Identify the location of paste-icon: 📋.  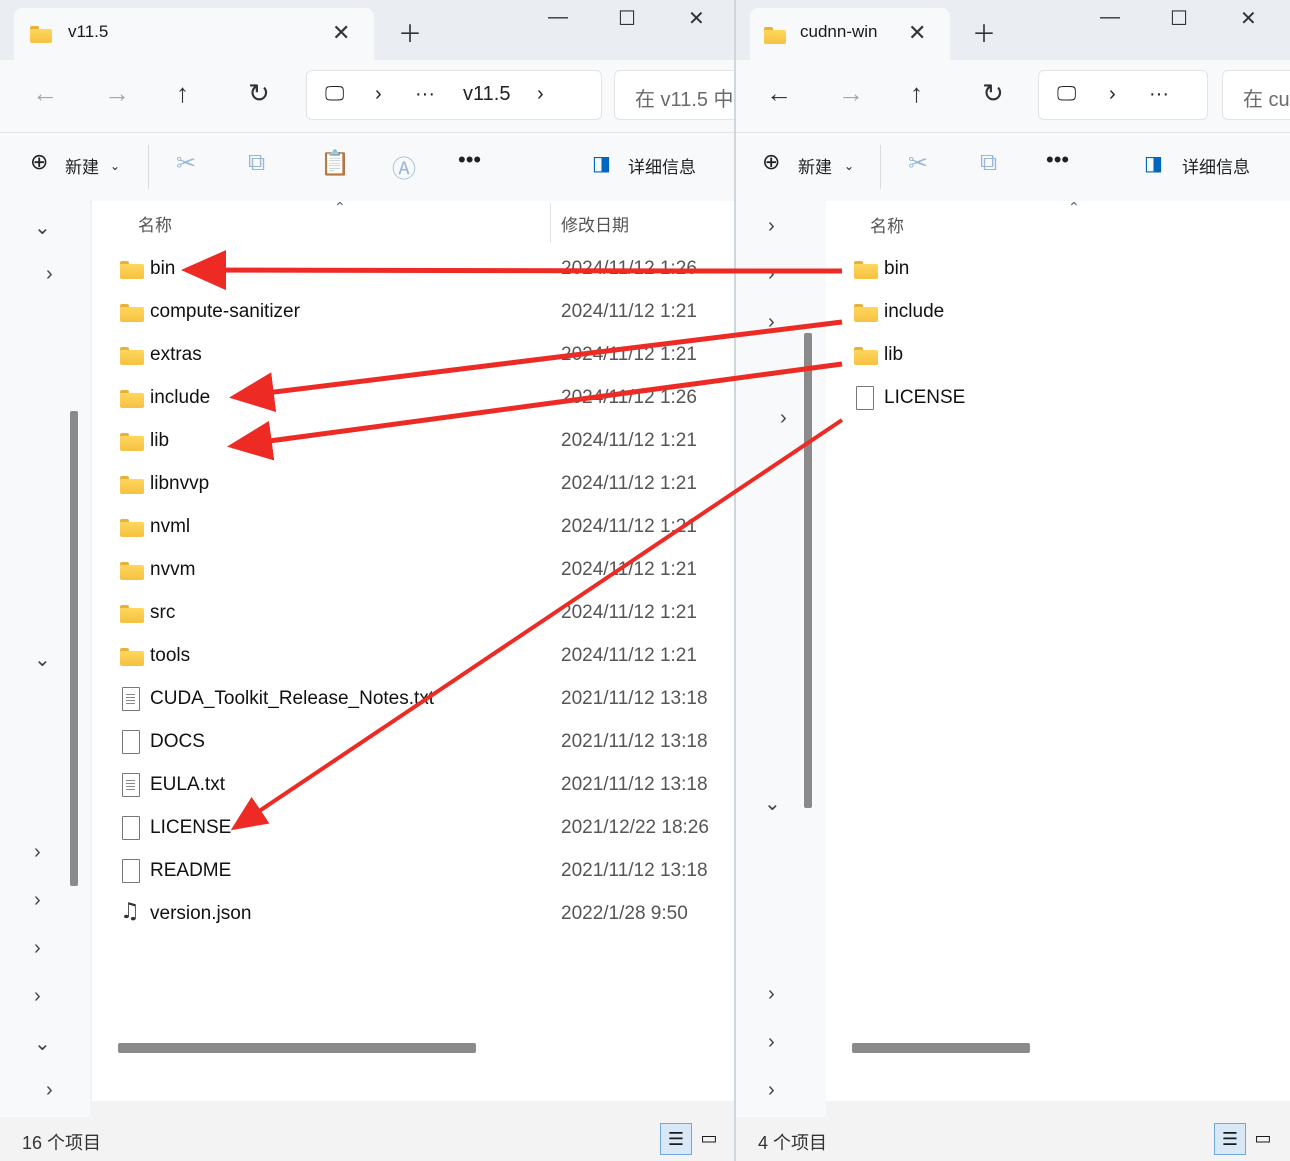
(335, 163).